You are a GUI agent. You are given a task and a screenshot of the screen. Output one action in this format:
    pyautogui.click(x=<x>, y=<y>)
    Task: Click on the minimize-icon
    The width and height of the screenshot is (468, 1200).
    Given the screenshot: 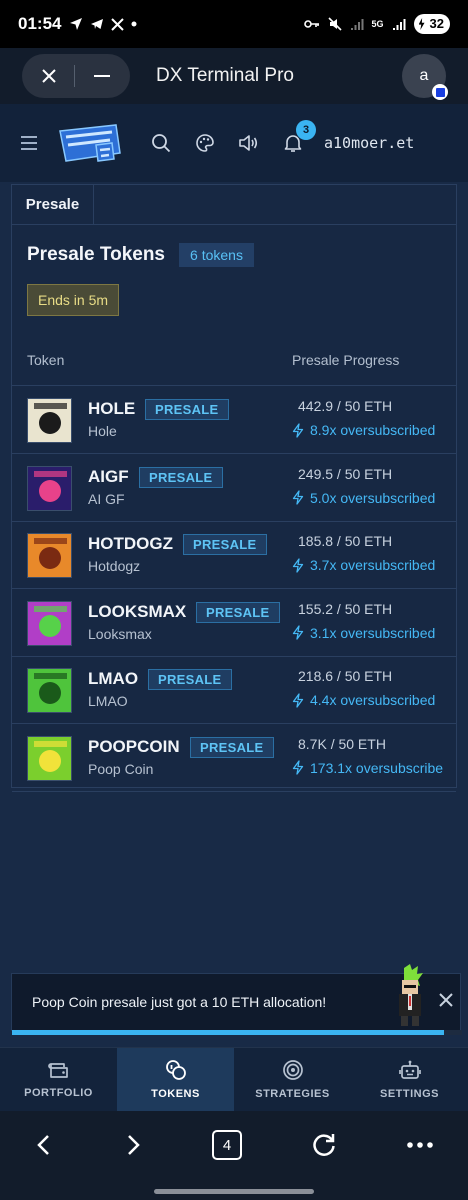 What is the action you would take?
    pyautogui.click(x=102, y=76)
    